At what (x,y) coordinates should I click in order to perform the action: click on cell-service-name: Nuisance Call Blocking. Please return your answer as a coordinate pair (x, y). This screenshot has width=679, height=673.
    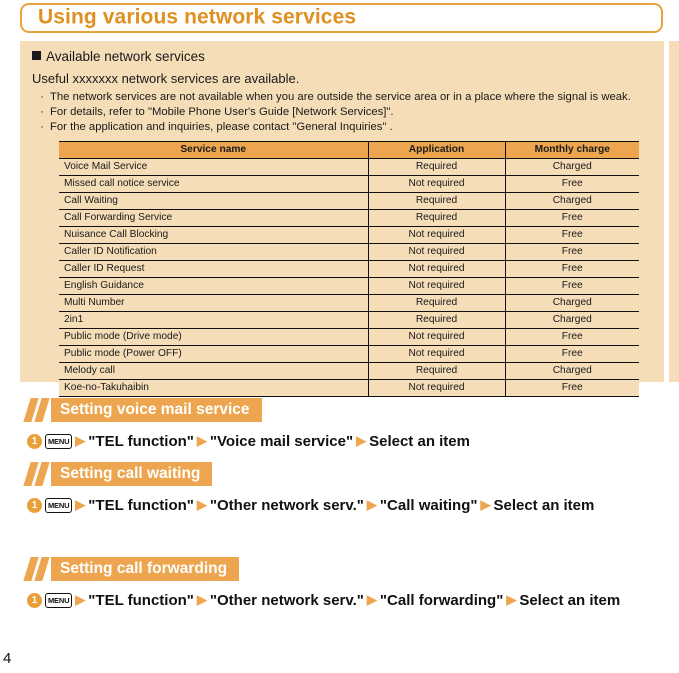
    Looking at the image, I should click on (214, 235).